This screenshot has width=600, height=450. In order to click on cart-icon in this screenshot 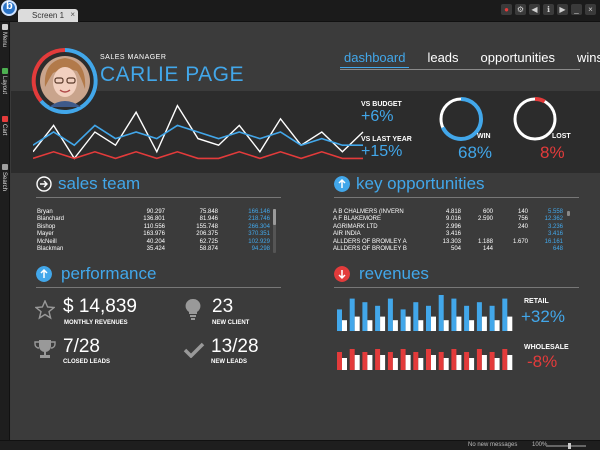, I will do `click(5, 119)`.